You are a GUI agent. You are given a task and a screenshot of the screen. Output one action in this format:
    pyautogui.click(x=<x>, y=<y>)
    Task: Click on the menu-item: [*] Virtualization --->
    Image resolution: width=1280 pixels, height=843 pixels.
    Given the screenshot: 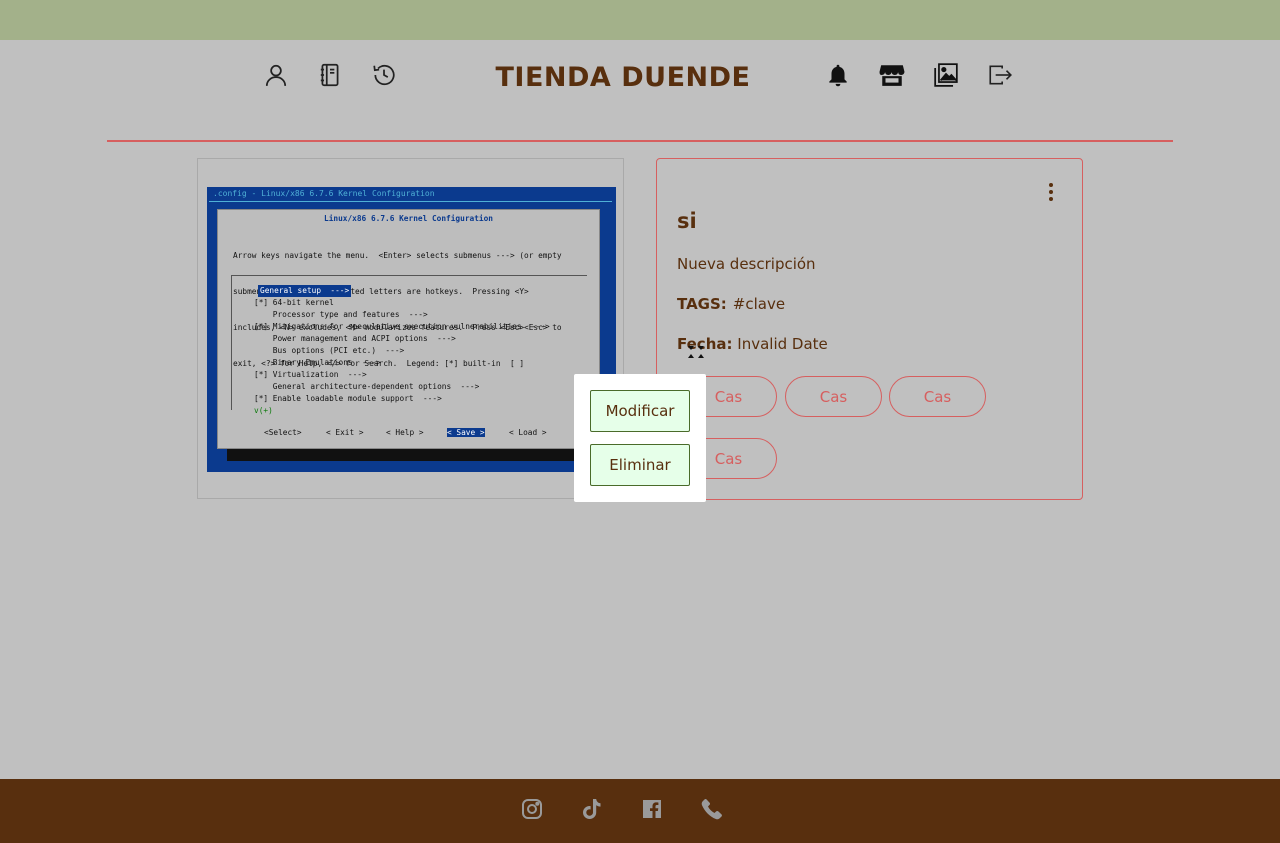 What is the action you would take?
    pyautogui.click(x=310, y=374)
    